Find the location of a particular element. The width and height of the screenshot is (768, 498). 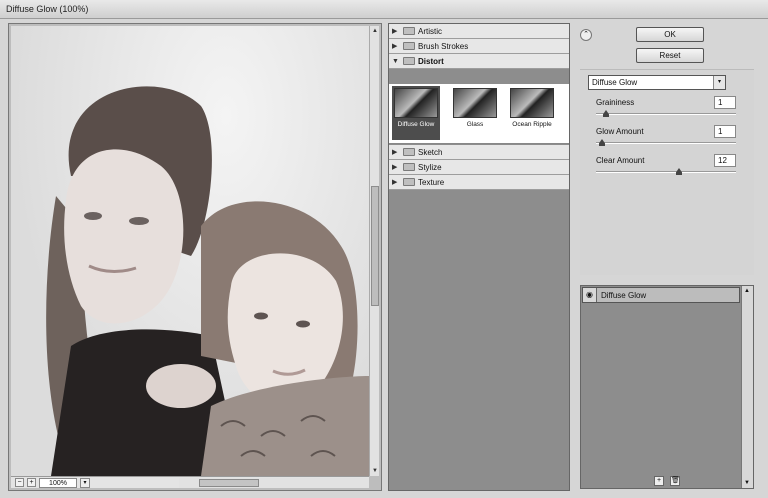

effect-layers-panel: ◉ Diffuse Glow ▲ ▼ is located at coordinates (667, 387).